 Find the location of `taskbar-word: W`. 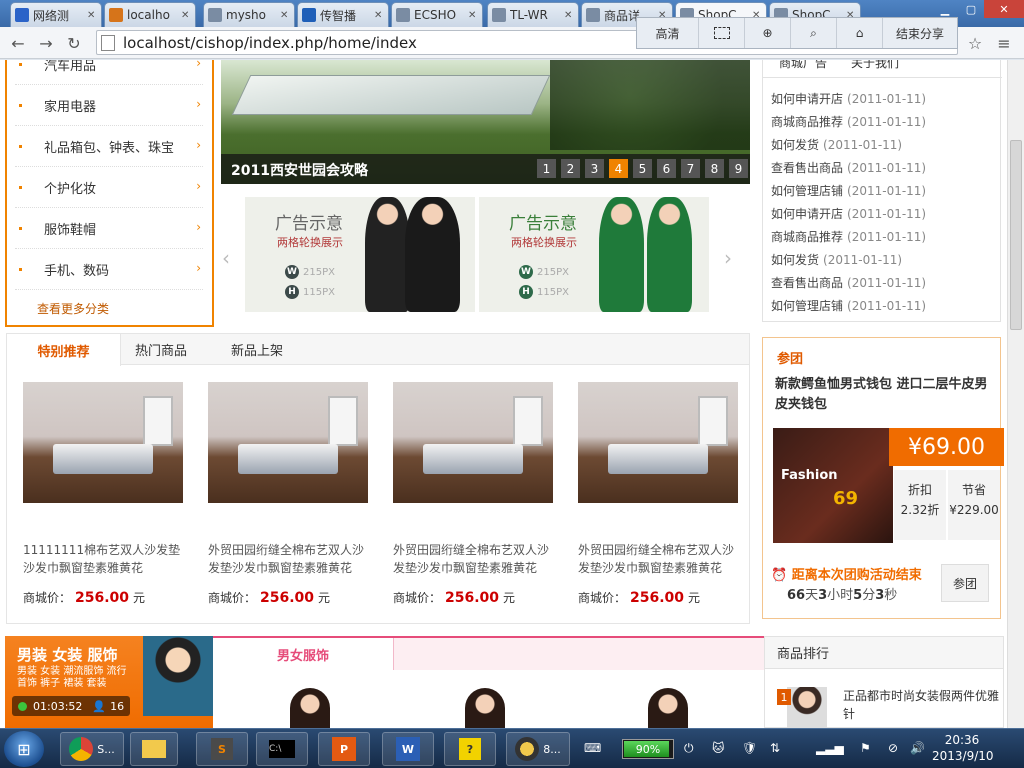

taskbar-word: W is located at coordinates (408, 749).